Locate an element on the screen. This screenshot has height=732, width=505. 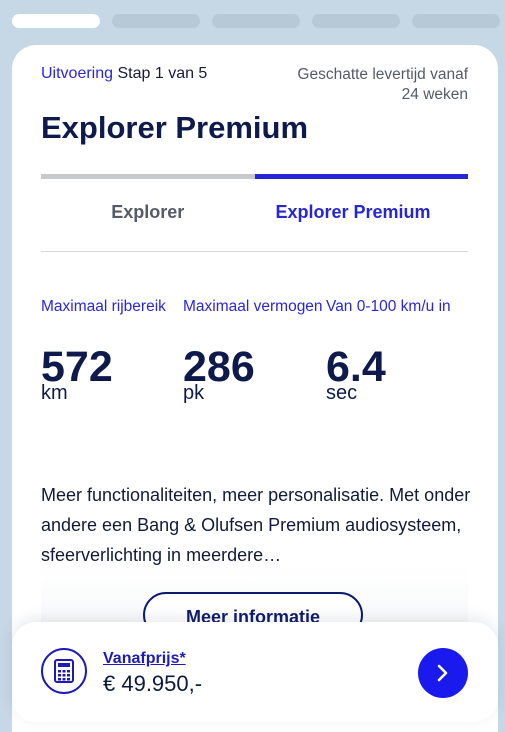
tab-explorer: Explorer is located at coordinates (148, 212).